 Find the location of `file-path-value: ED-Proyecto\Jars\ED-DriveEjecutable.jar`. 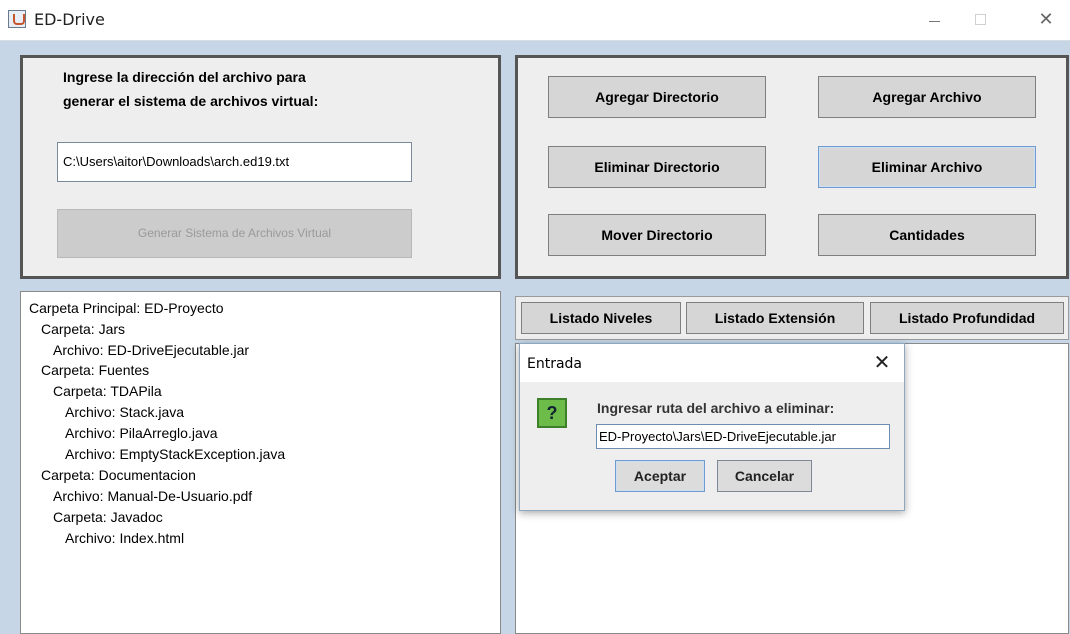

file-path-value: ED-Proyecto\Jars\ED-DriveEjecutable.jar is located at coordinates (717, 436).